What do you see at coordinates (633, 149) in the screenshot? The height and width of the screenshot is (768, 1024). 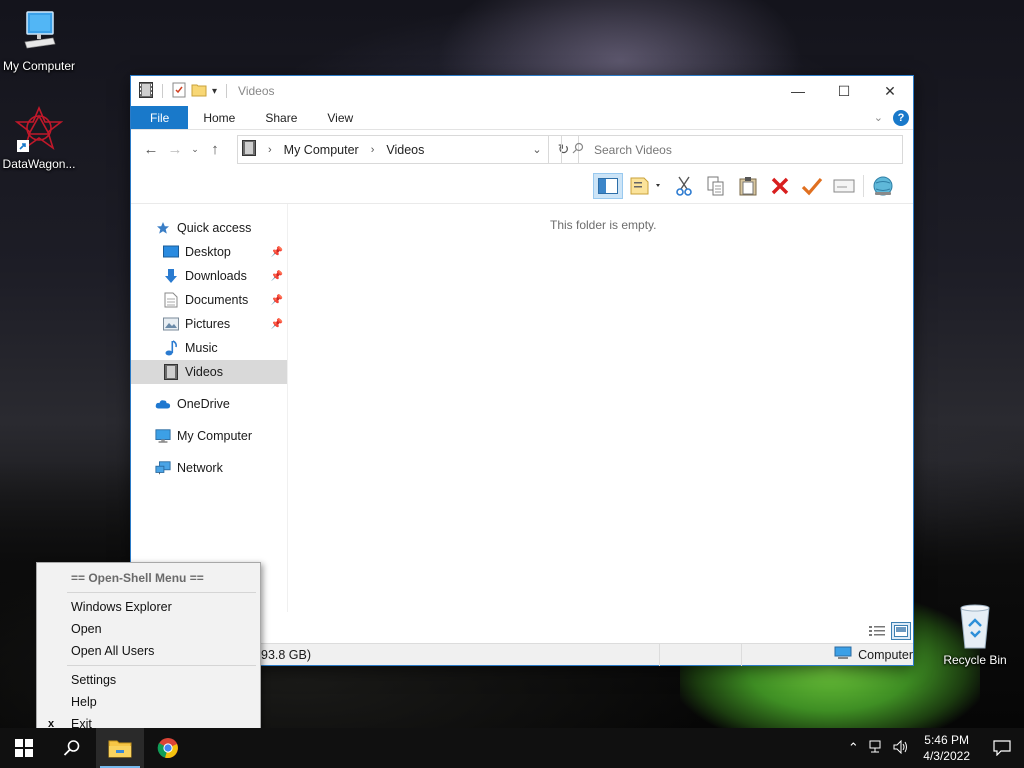 I see `search-placeholder: Search Videos` at bounding box center [633, 149].